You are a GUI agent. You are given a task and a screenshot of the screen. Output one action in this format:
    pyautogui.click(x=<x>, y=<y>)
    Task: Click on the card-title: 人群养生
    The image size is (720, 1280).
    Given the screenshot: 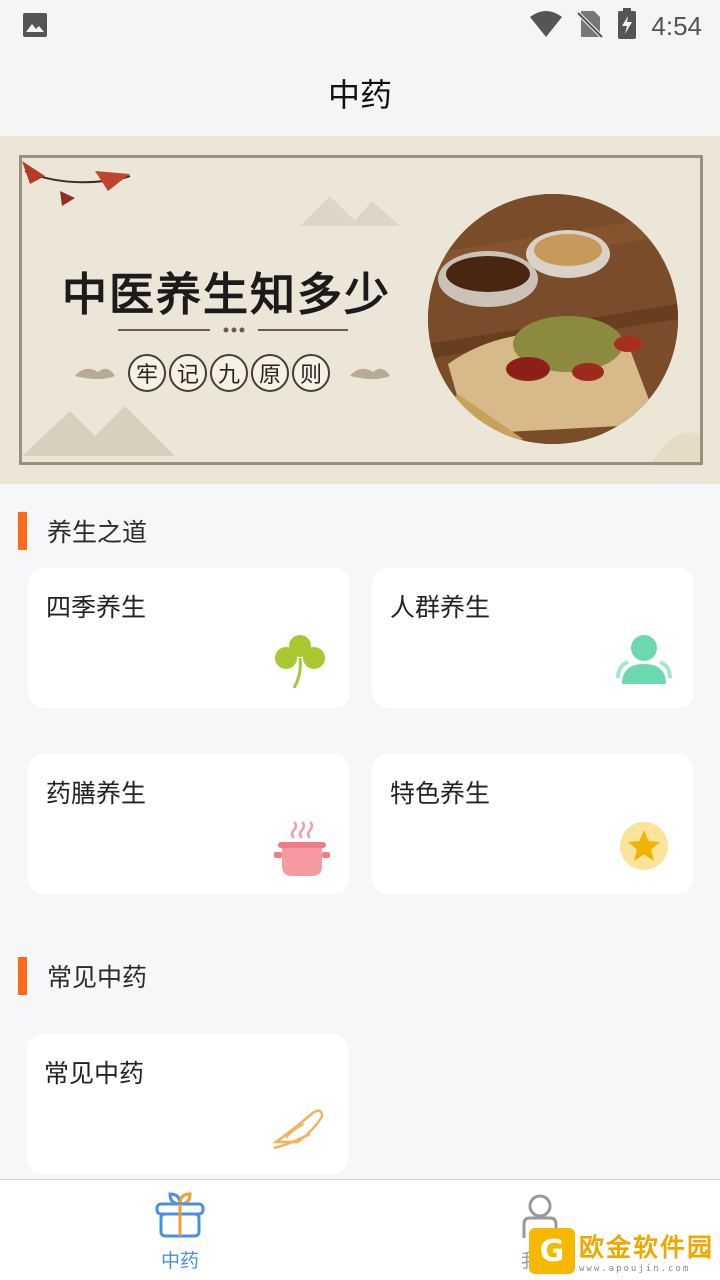 What is the action you would take?
    pyautogui.click(x=440, y=607)
    